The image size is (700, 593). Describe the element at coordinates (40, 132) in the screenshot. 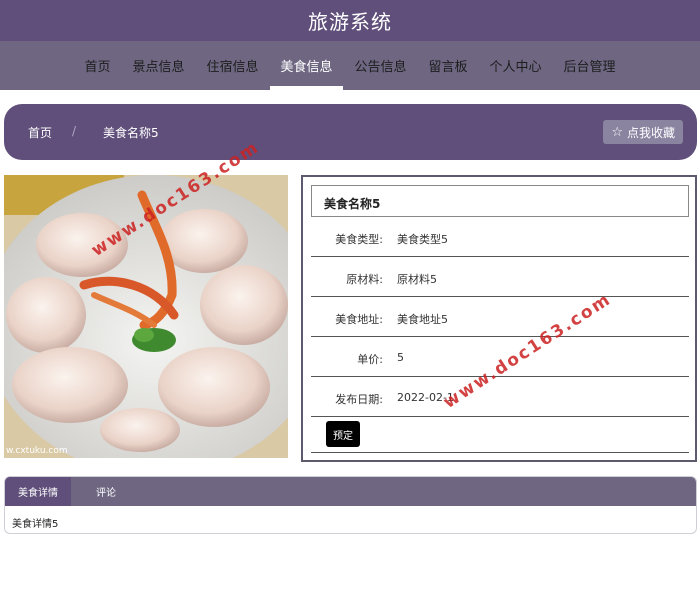

I see `breadcrumb-home-link: 首页` at that location.